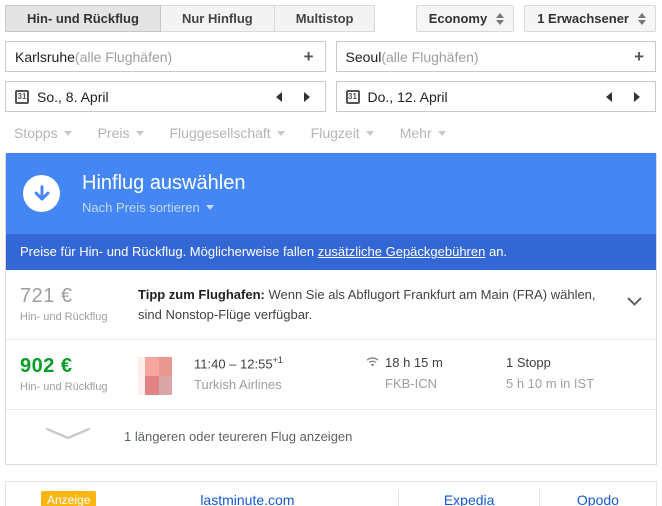 The image size is (662, 506). I want to click on ad-link-lastminute: lastminute.com, so click(247, 499).